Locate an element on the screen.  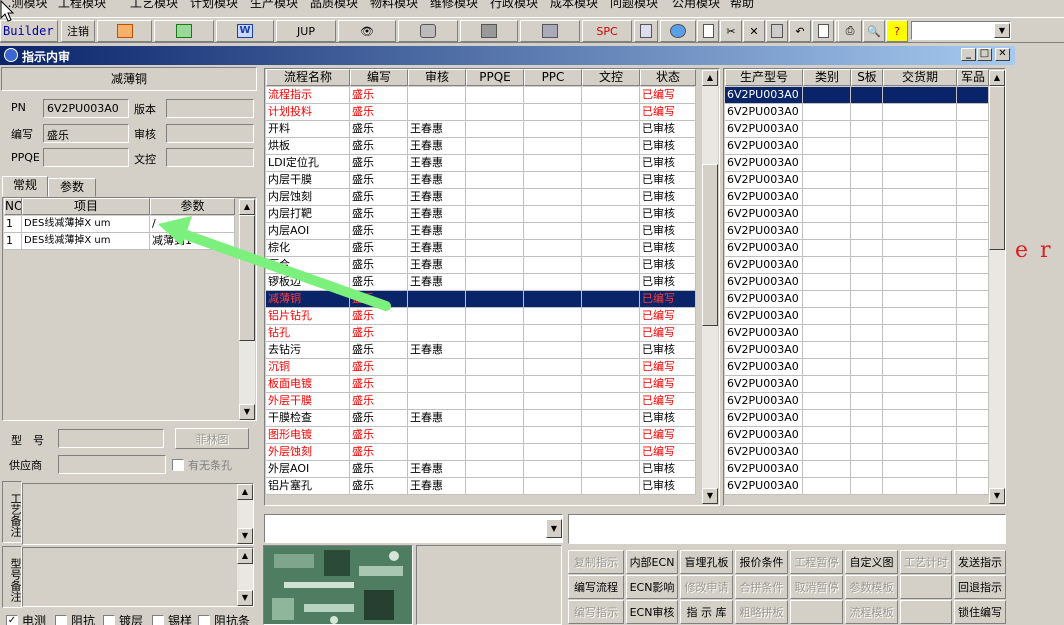
flow-header-doc: 文控 is located at coordinates (611, 77).